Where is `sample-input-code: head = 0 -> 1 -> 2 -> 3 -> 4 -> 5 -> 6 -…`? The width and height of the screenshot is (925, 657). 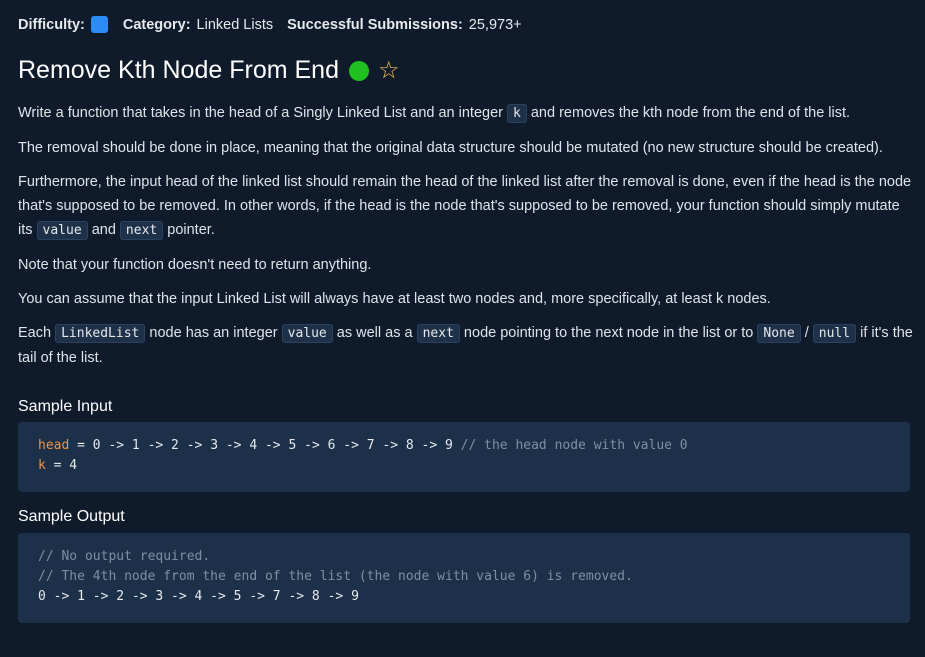 sample-input-code: head = 0 -> 1 -> 2 -> 3 -> 4 -> 5 -> 6 -… is located at coordinates (464, 457).